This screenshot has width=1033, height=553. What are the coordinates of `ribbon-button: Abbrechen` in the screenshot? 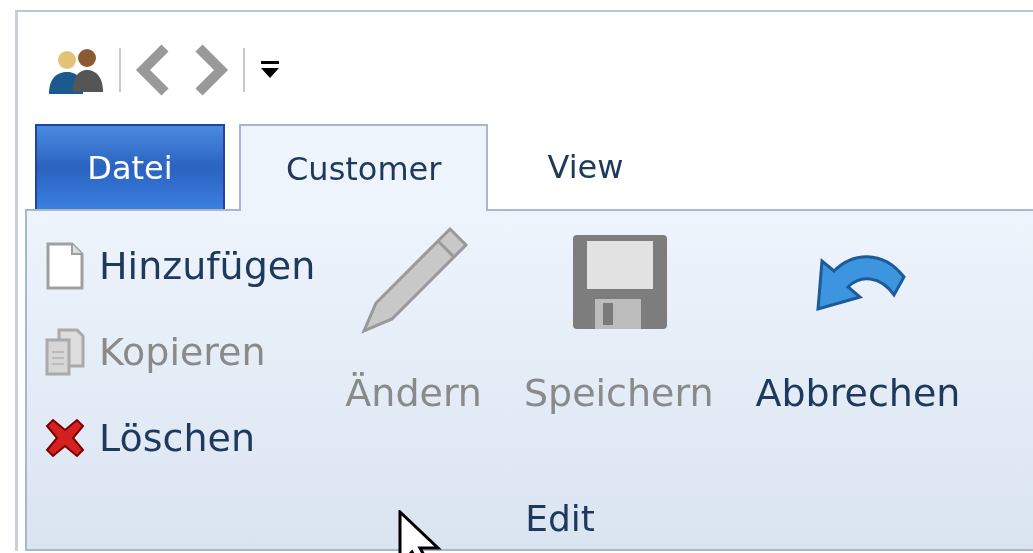 It's located at (858, 359).